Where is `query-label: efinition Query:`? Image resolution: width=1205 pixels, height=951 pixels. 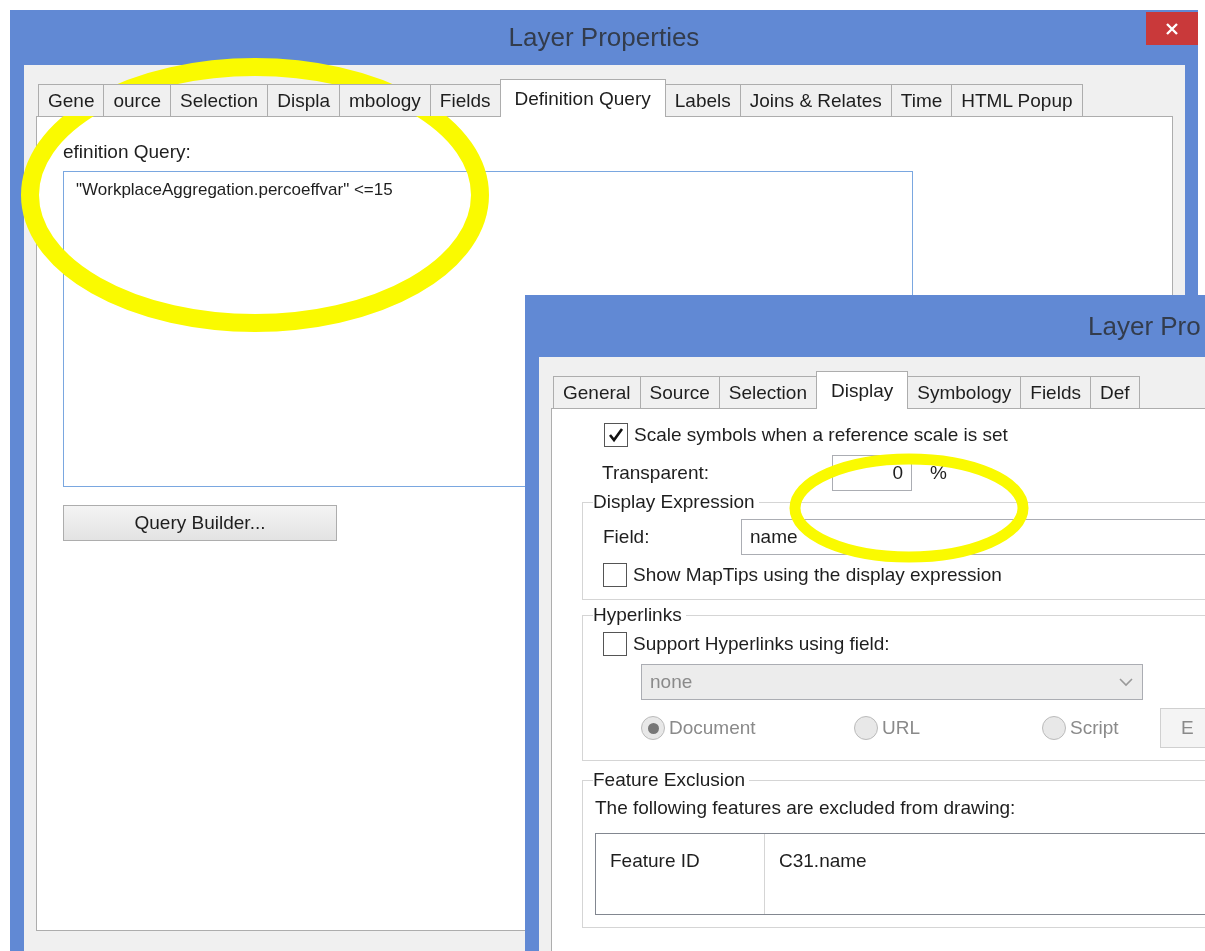 query-label: efinition Query: is located at coordinates (127, 152).